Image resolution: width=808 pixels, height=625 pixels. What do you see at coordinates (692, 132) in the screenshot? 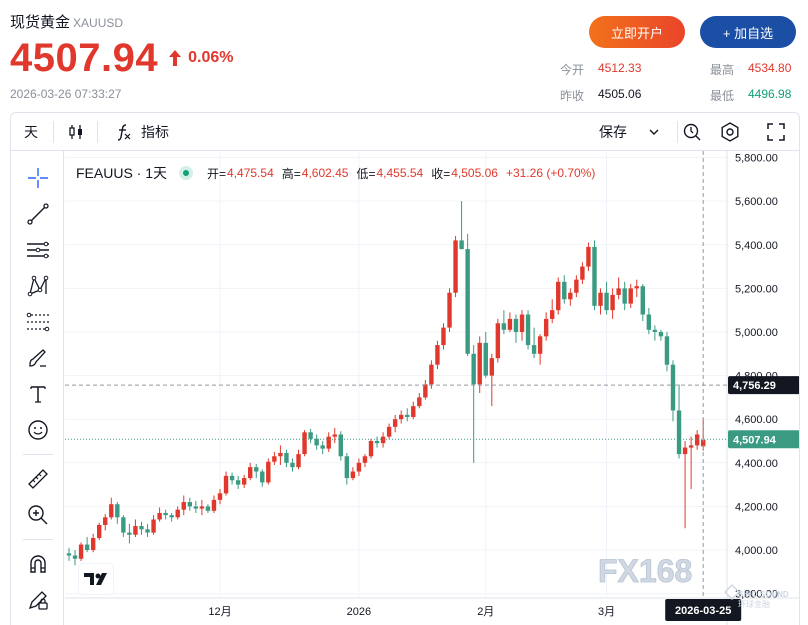
I see `quick-search-icon` at bounding box center [692, 132].